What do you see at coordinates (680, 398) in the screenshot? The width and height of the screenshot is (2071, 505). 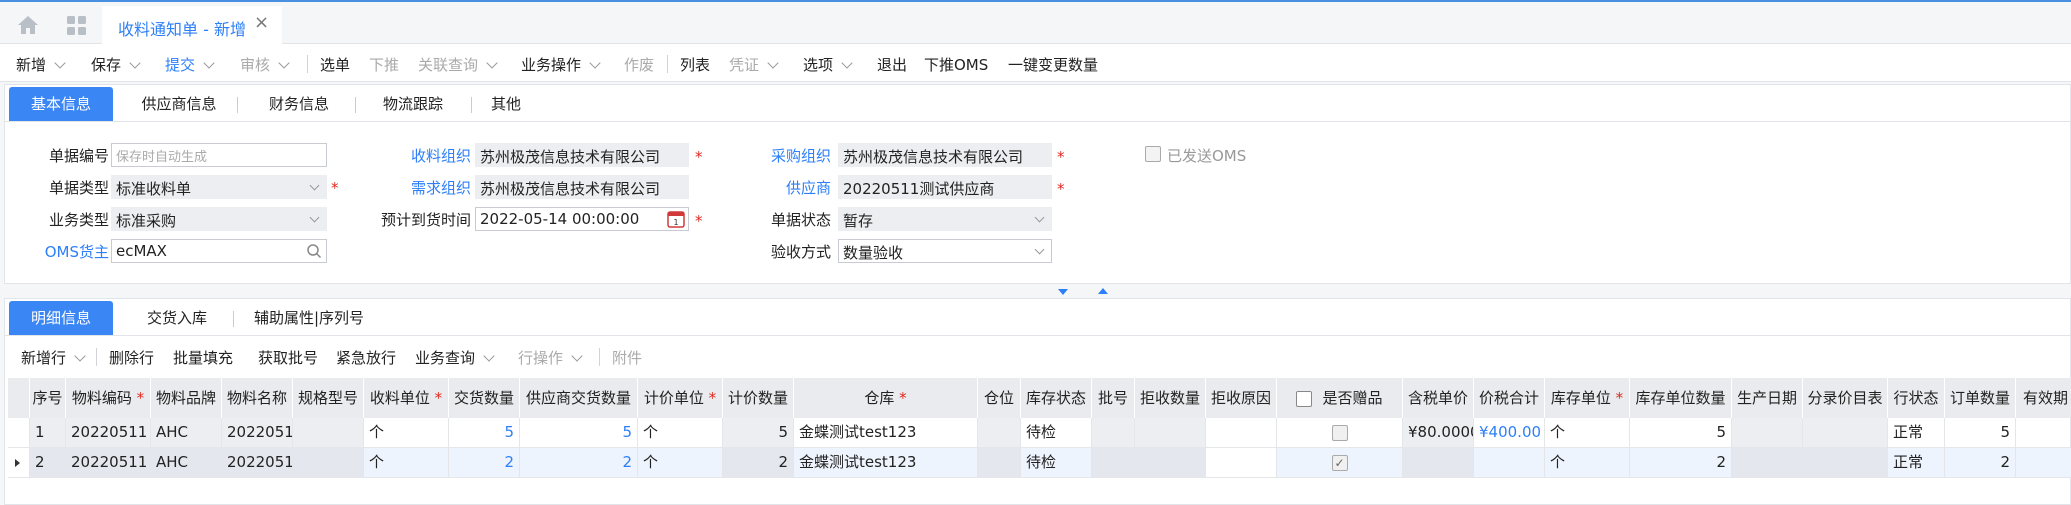 I see `column-header: 计价单位 *` at bounding box center [680, 398].